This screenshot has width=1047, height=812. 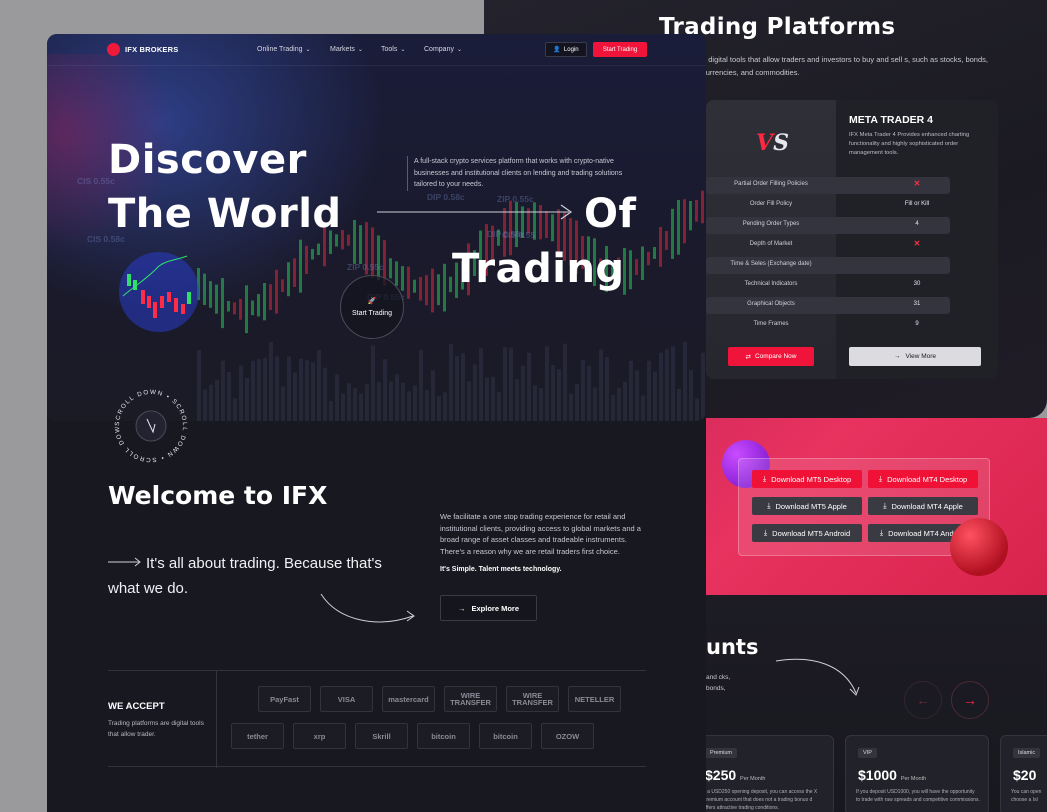 I want to click on user-icon: 👤, so click(x=557, y=50).